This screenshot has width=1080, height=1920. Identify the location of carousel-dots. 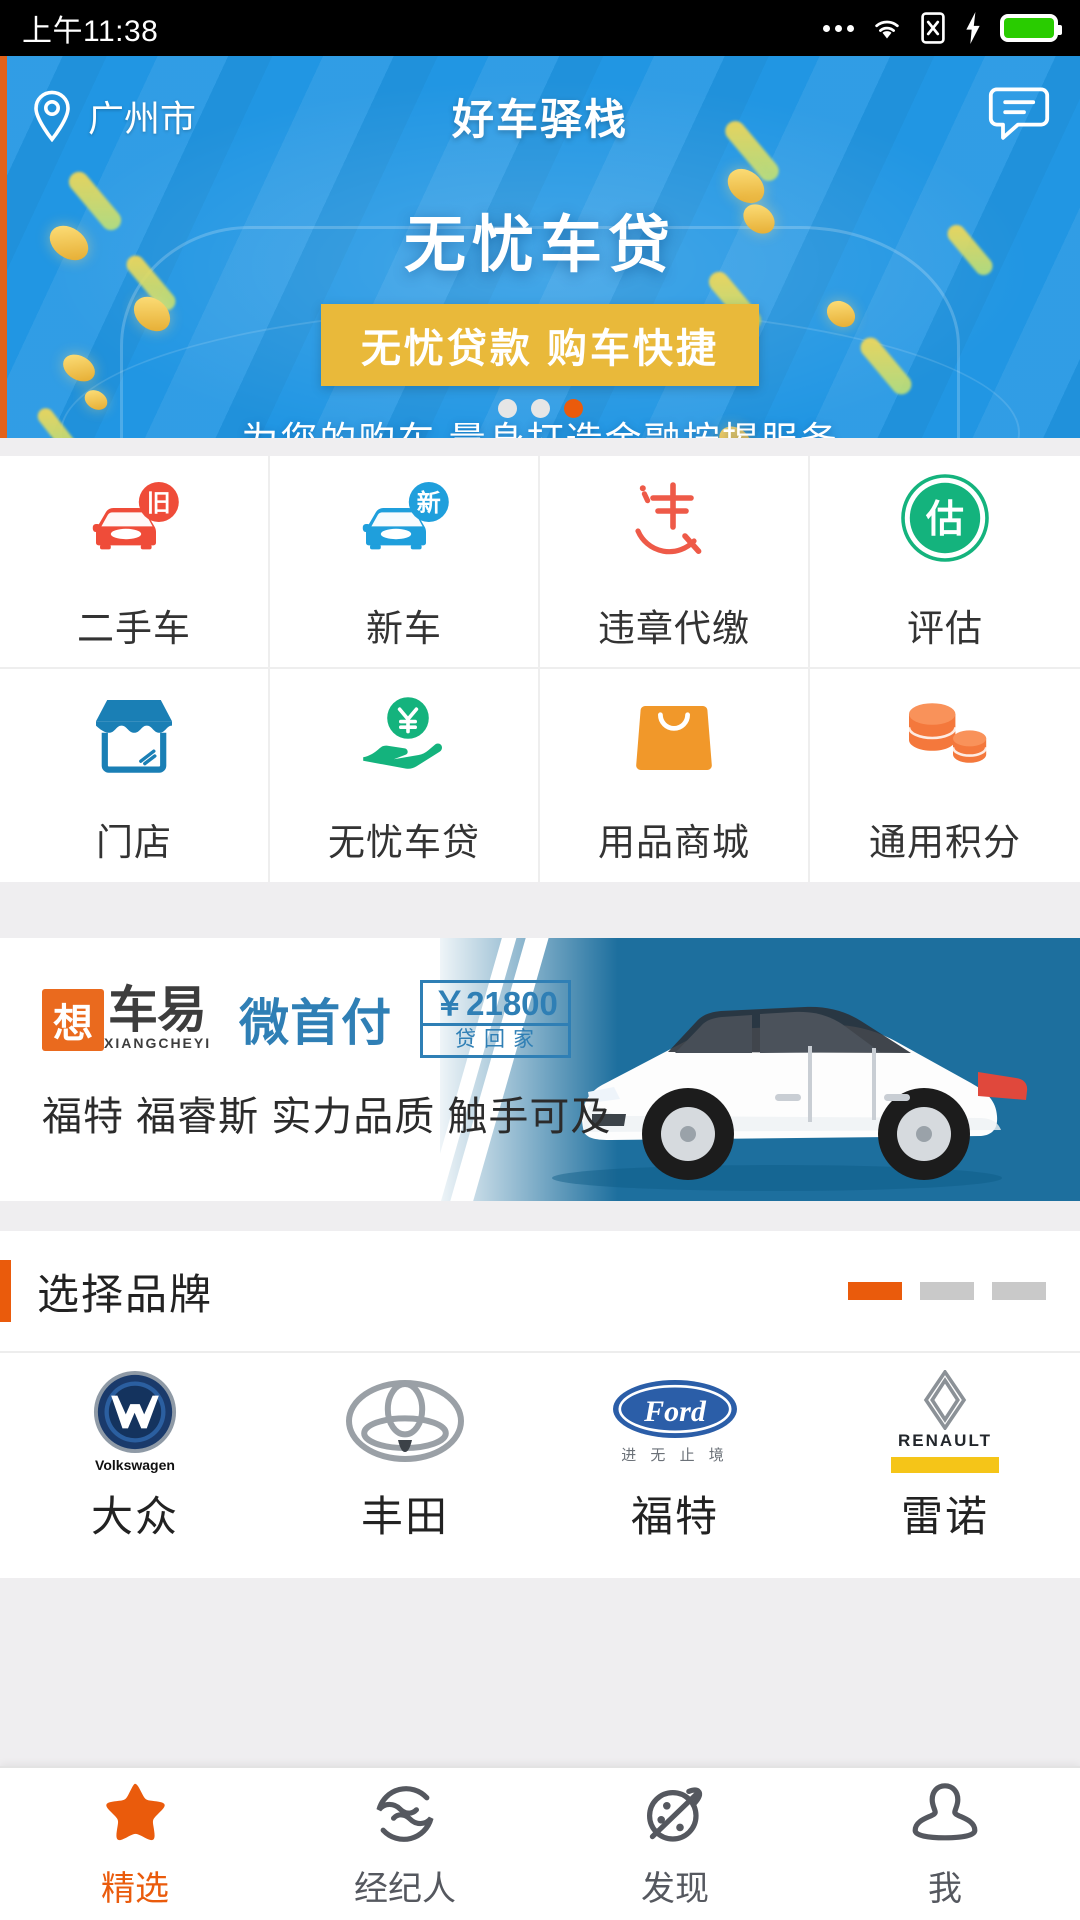
(540, 408).